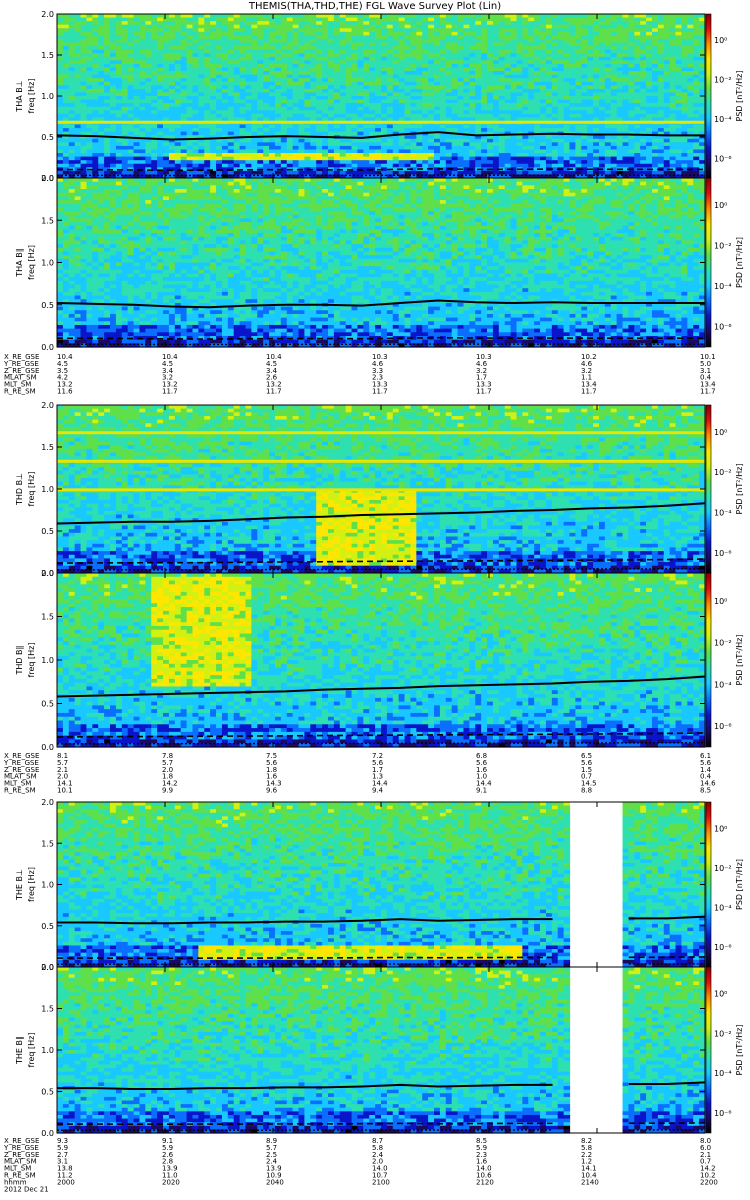 The height and width of the screenshot is (1200, 750). Describe the element at coordinates (378, 791) in the screenshot. I see `ephemeris-value: 9.4` at that location.